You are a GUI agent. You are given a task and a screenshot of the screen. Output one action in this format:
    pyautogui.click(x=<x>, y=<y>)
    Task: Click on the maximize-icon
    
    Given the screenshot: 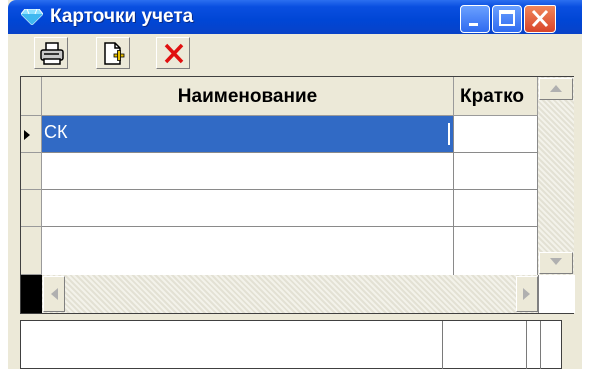 What is the action you would take?
    pyautogui.click(x=507, y=18)
    